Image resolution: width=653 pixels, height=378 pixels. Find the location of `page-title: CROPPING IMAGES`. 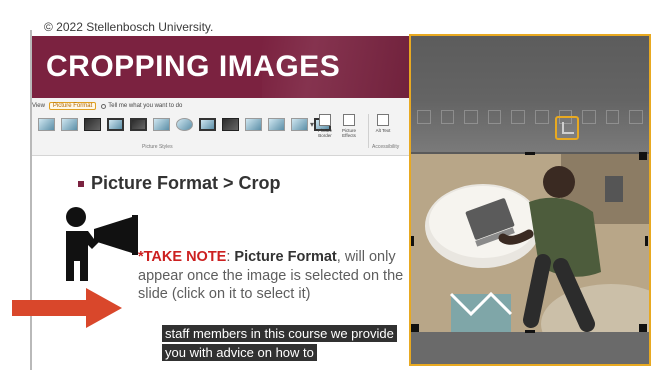

page-title: CROPPING IMAGES is located at coordinates (193, 66).